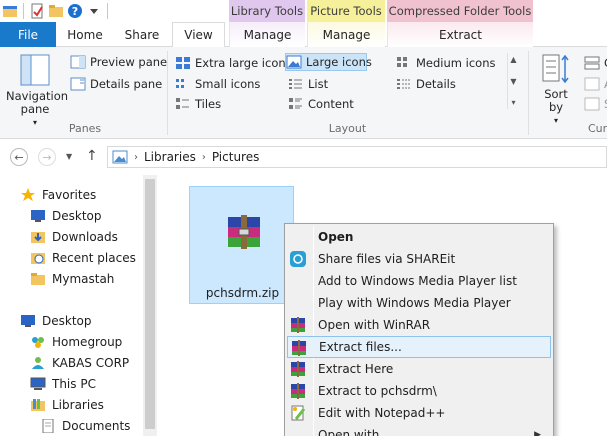 This screenshot has width=607, height=436. I want to click on menu-item-open: Open, so click(419, 237).